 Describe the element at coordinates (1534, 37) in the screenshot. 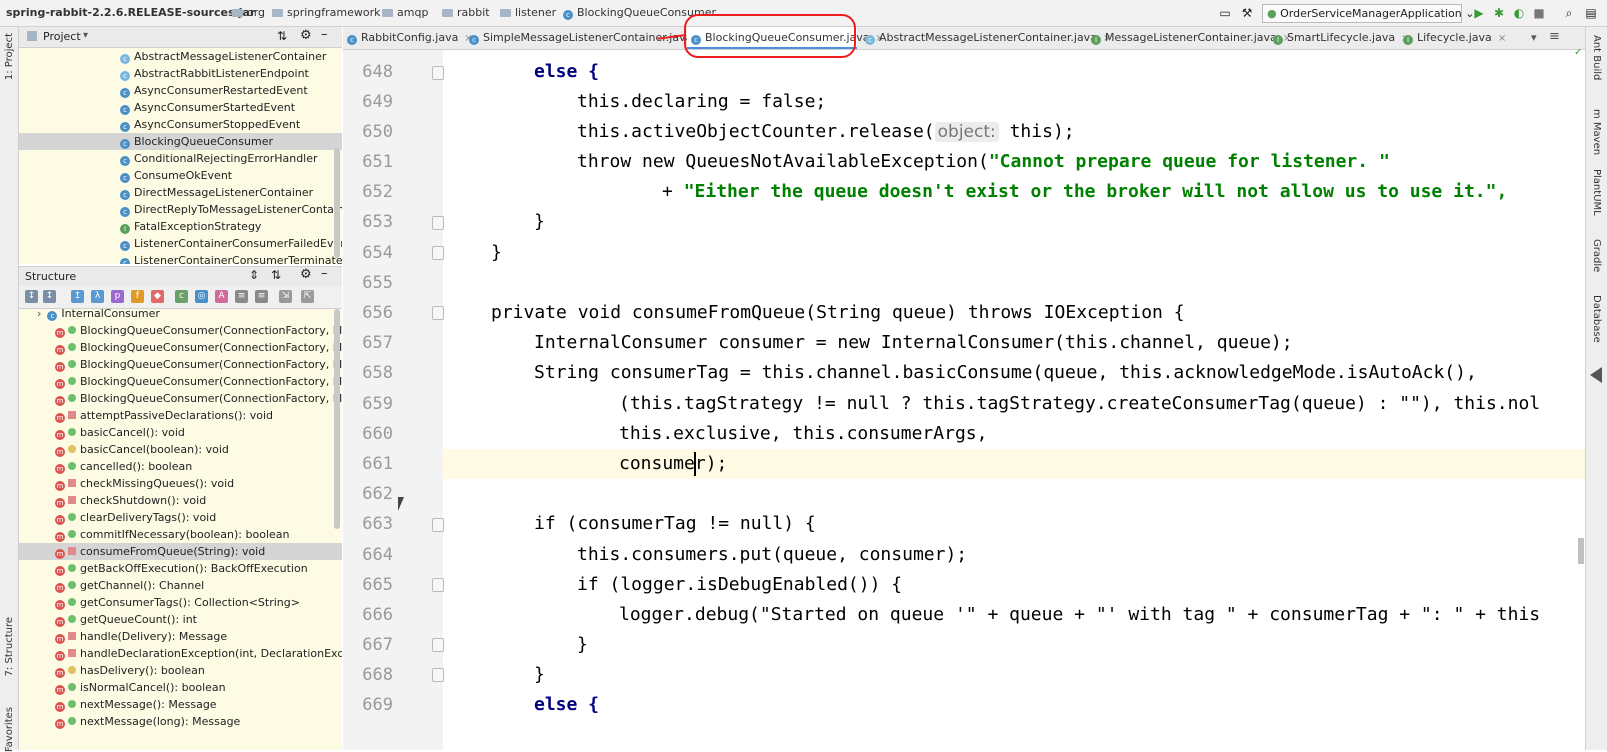

I see `tab-overflow-icon: ▾` at that location.